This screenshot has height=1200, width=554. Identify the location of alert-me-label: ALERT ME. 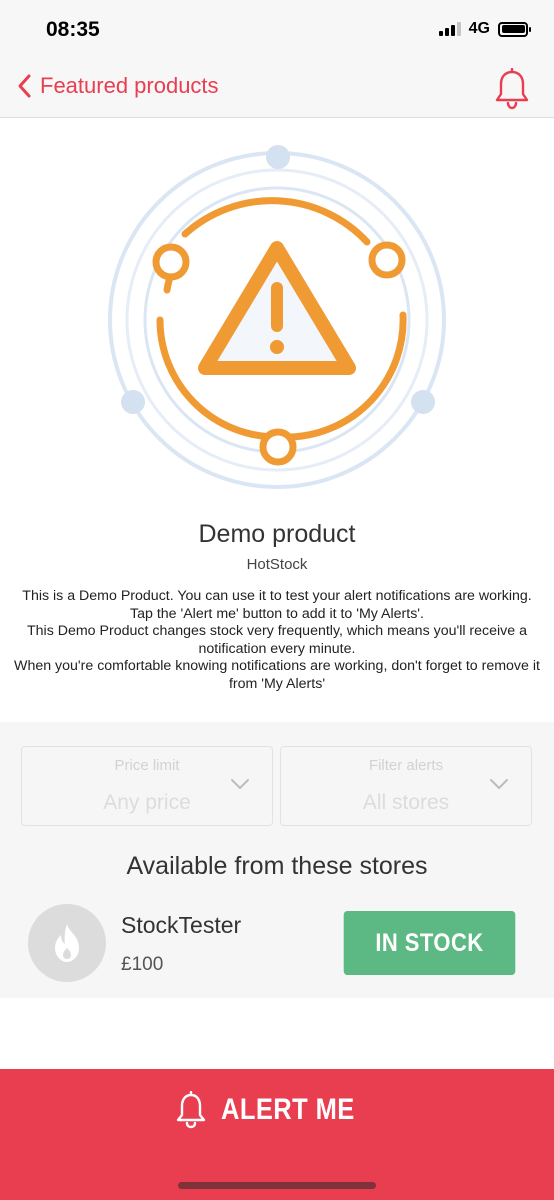
(288, 1109).